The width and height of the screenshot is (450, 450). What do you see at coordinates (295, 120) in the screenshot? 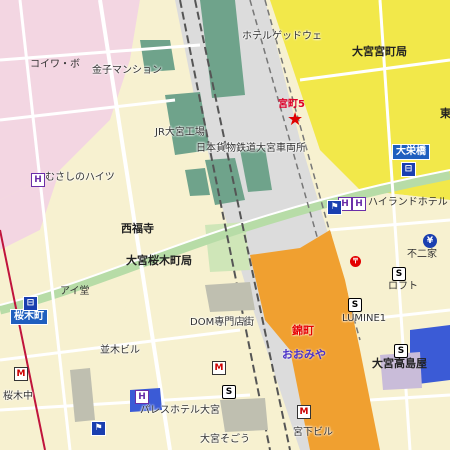
I see `star-marker-icon: ★` at bounding box center [295, 120].